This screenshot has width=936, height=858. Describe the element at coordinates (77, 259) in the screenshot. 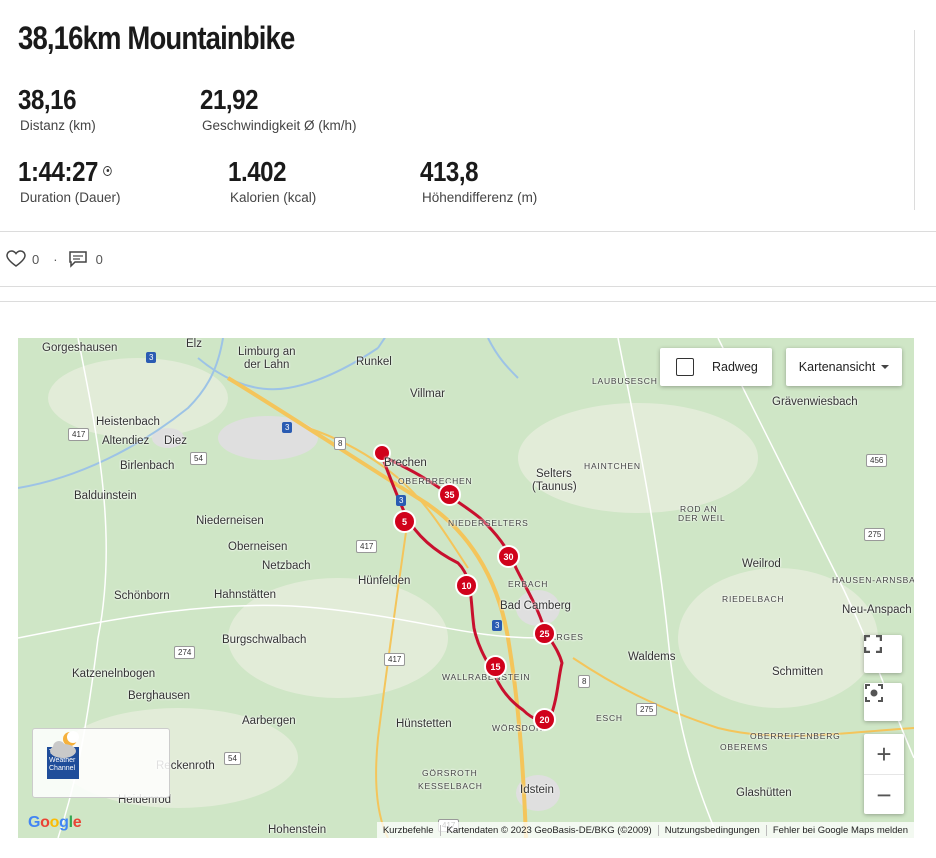

I see `comment-icon` at that location.